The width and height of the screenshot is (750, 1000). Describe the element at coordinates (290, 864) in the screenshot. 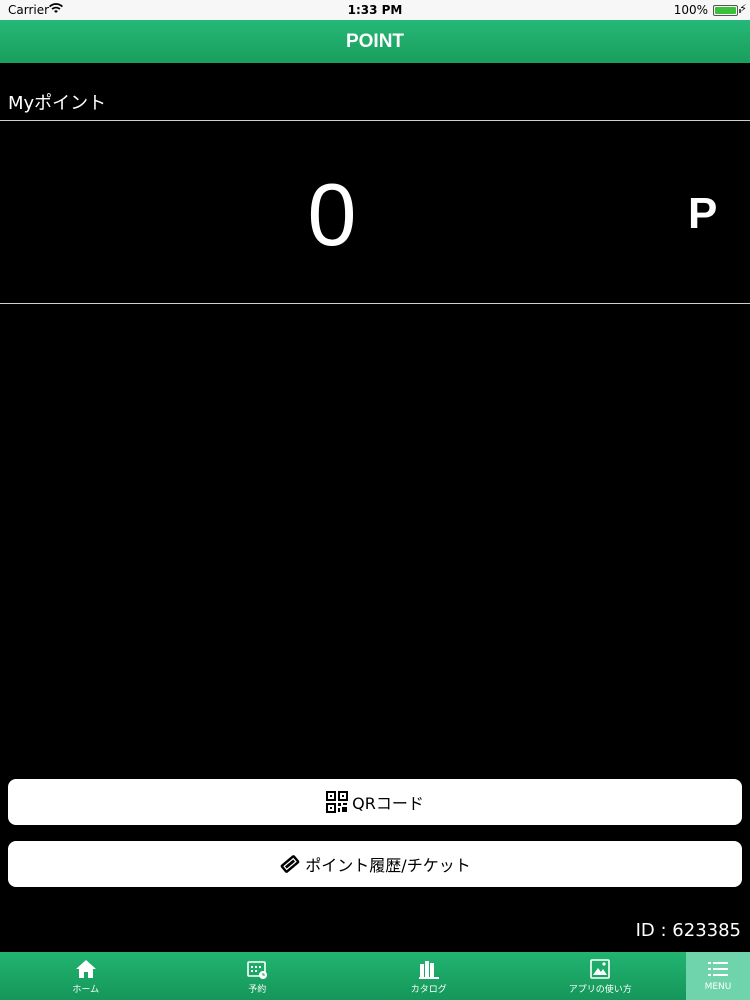

I see `ticket-icon` at that location.